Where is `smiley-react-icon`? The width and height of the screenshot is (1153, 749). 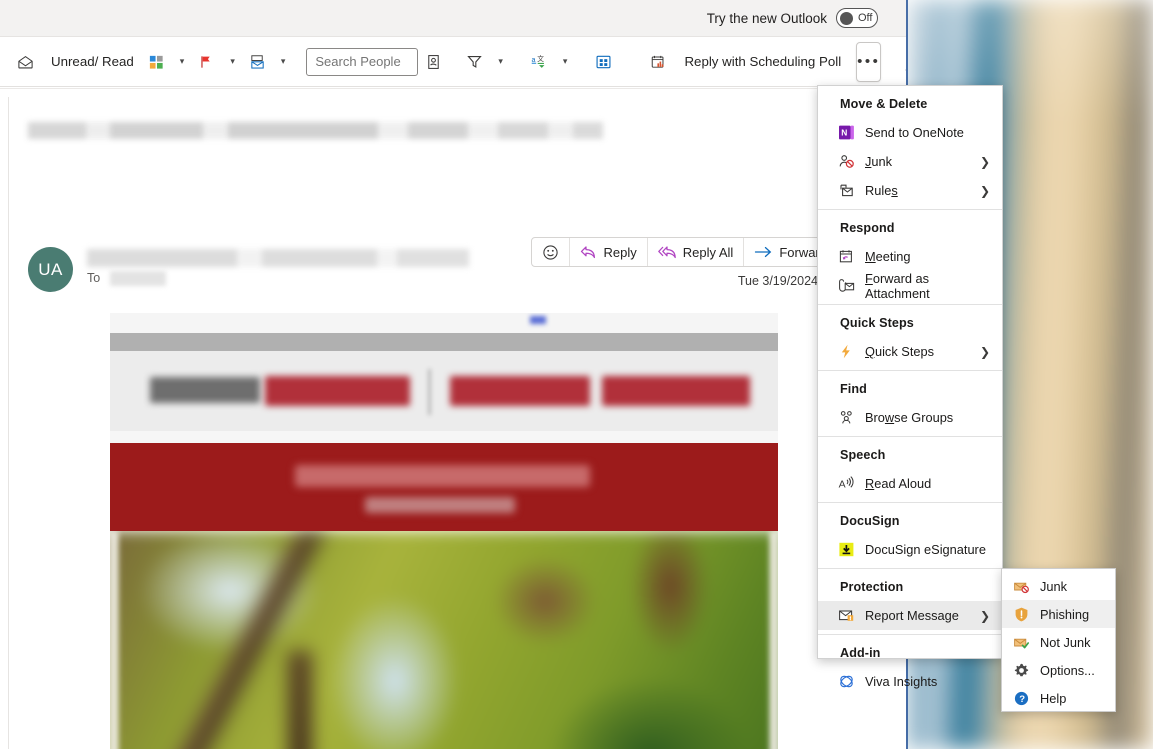 smiley-react-icon is located at coordinates (551, 252).